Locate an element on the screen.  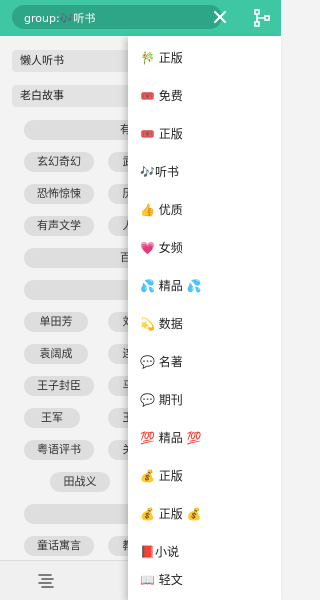
menu-item-13: 💰 正版 💰 is located at coordinates (204, 514).